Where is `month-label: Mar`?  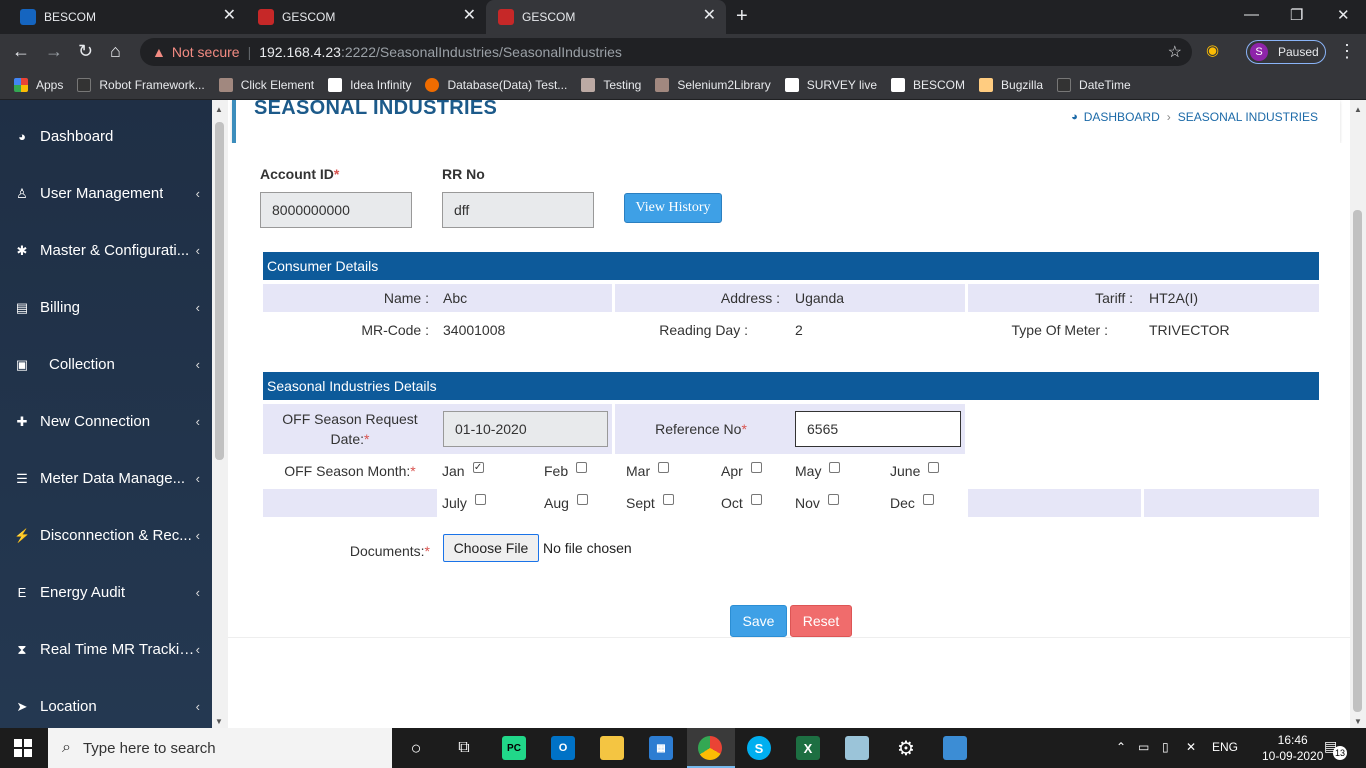 month-label: Mar is located at coordinates (638, 471).